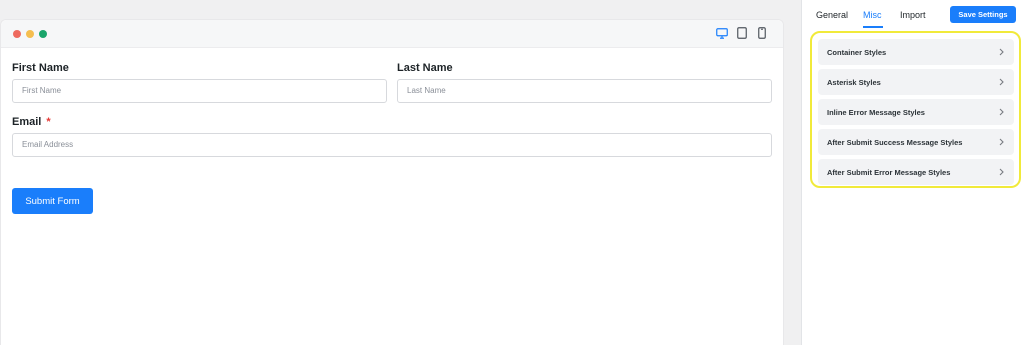  I want to click on required-asterisk: *, so click(48, 122).